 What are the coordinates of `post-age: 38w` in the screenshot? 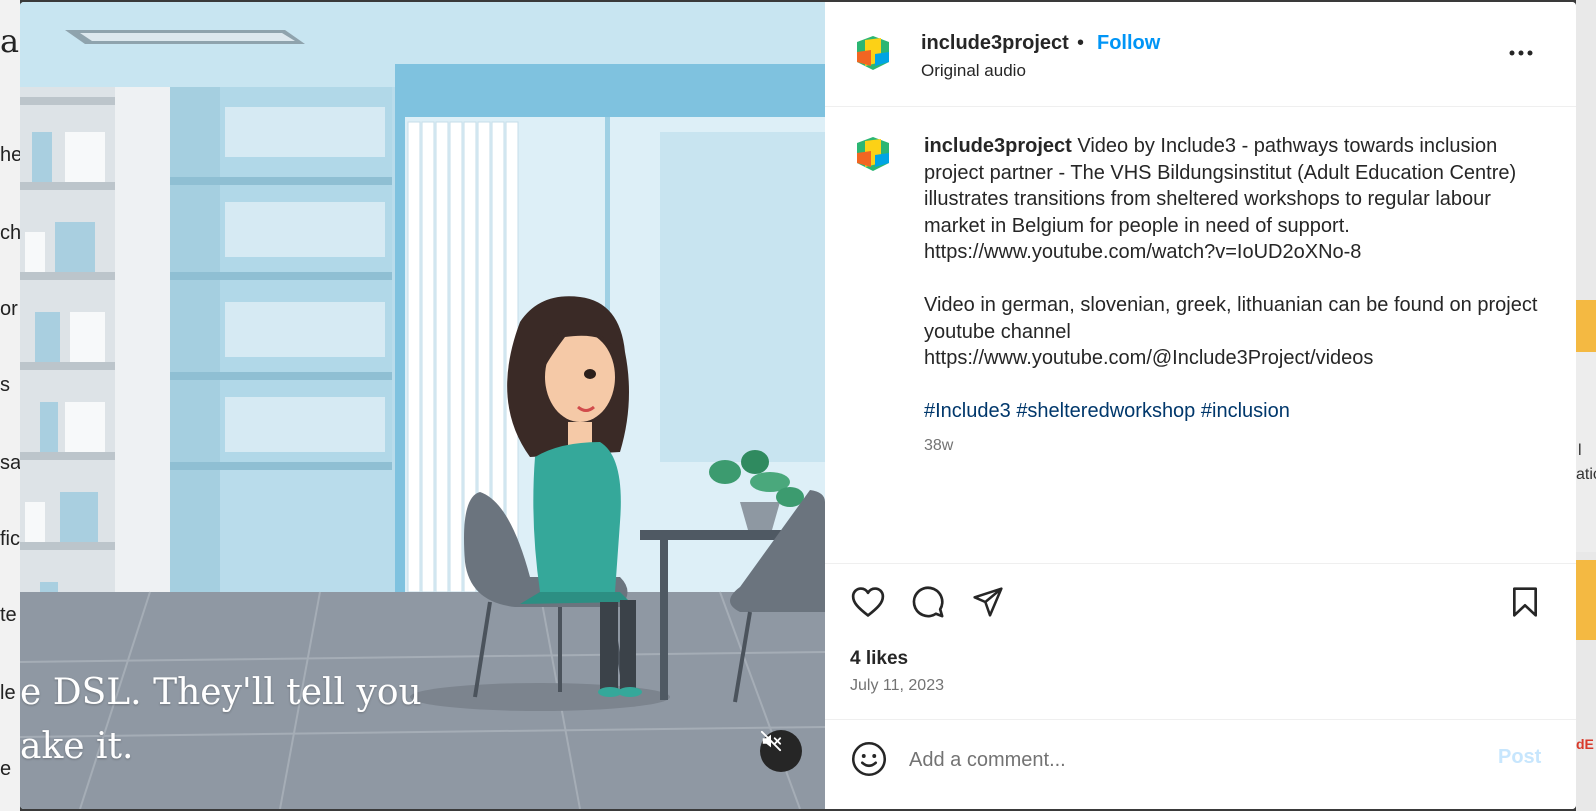 It's located at (938, 446).